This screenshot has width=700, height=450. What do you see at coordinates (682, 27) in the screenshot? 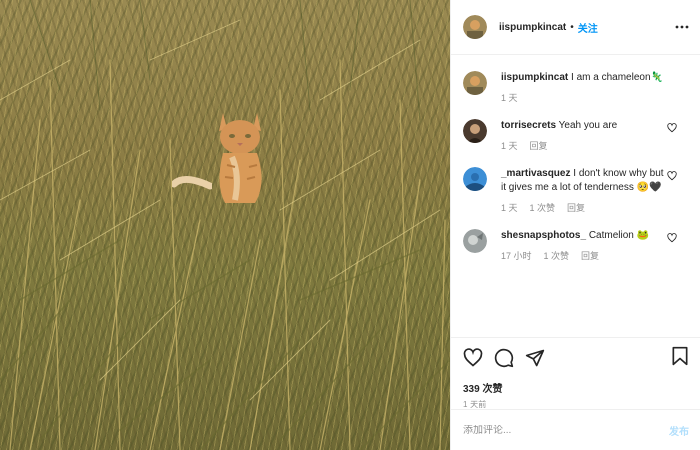
I see `more-icon` at bounding box center [682, 27].